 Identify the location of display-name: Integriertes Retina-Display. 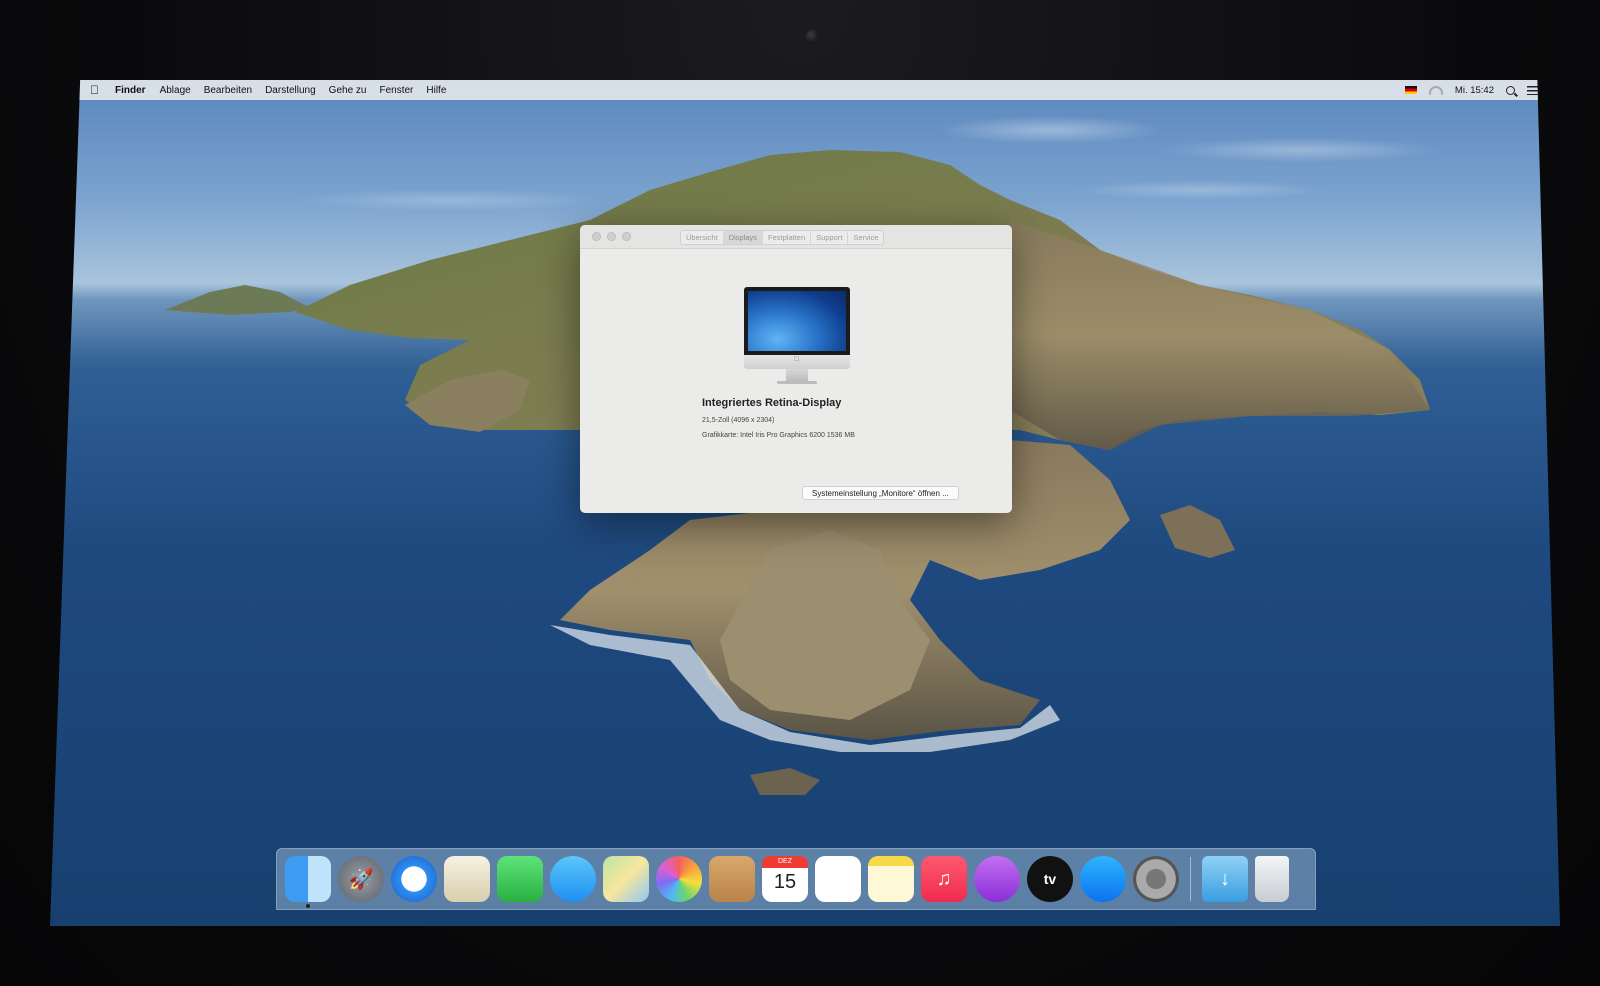
(772, 403).